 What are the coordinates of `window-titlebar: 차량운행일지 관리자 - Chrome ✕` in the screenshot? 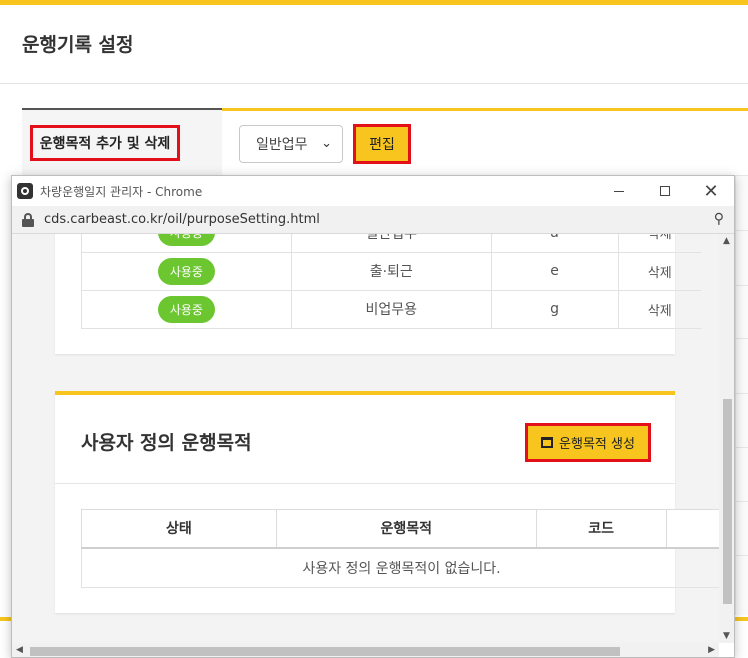 It's located at (373, 191).